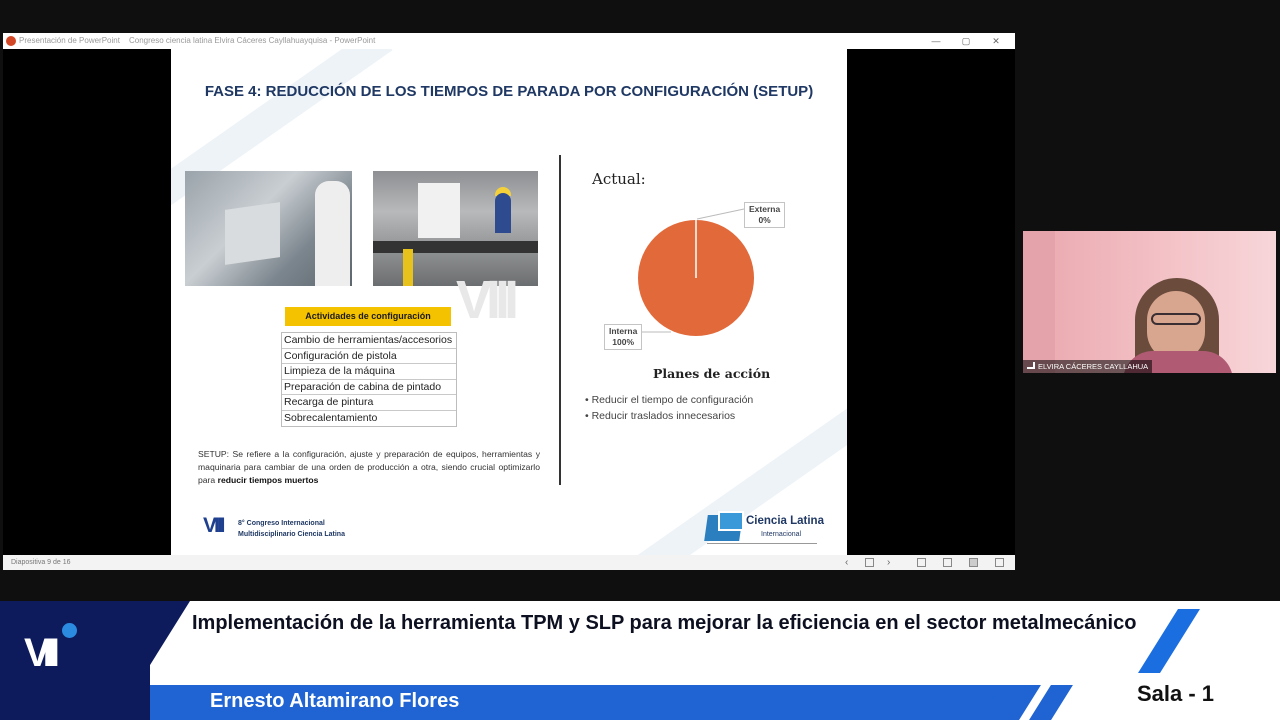 Image resolution: width=1280 pixels, height=720 pixels. Describe the element at coordinates (947, 562) in the screenshot. I see `sorter-view-icon` at that location.